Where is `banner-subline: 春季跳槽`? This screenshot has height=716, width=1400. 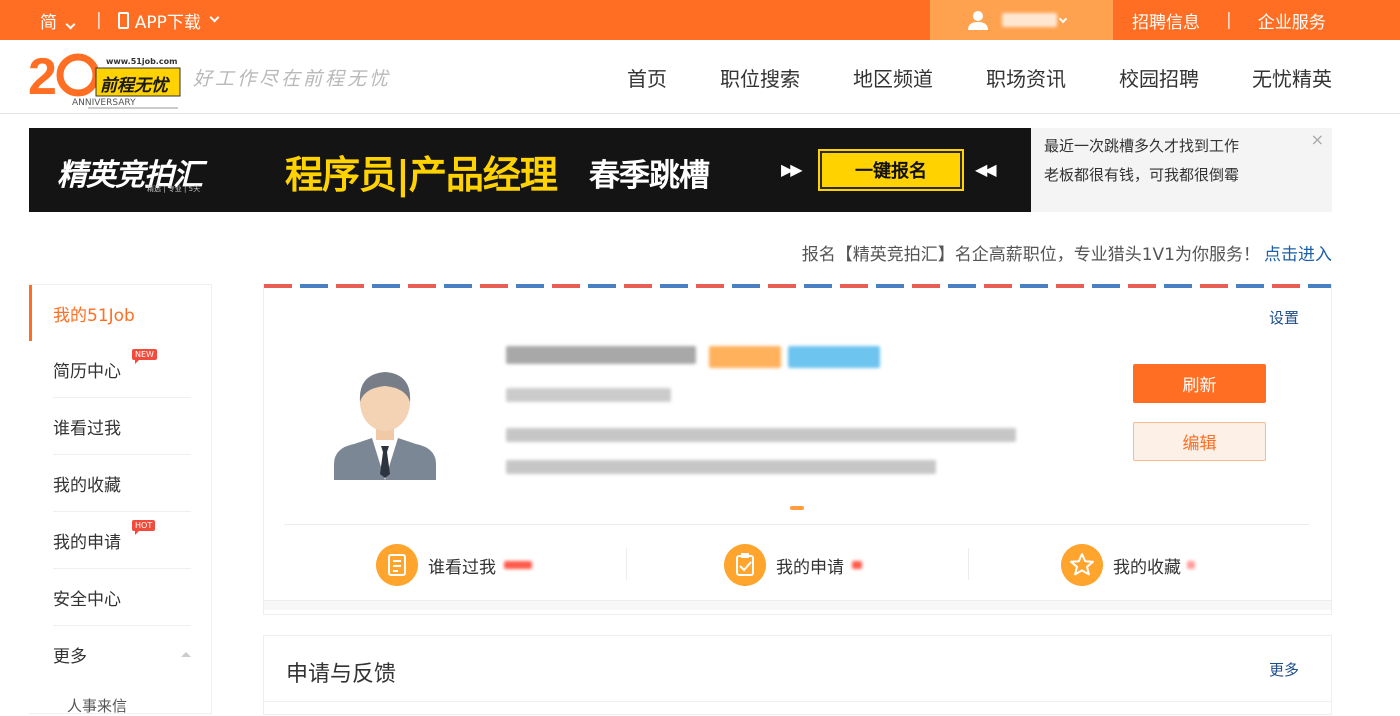
banner-subline: 春季跳槽 is located at coordinates (649, 176).